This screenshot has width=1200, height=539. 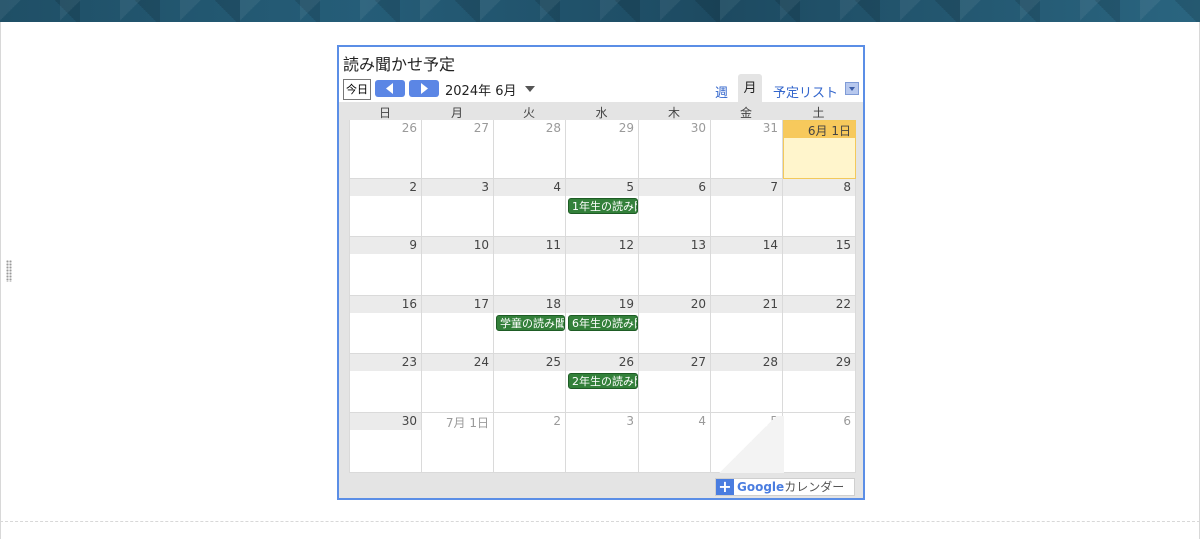 I want to click on google-logo-text: Google, so click(x=761, y=487).